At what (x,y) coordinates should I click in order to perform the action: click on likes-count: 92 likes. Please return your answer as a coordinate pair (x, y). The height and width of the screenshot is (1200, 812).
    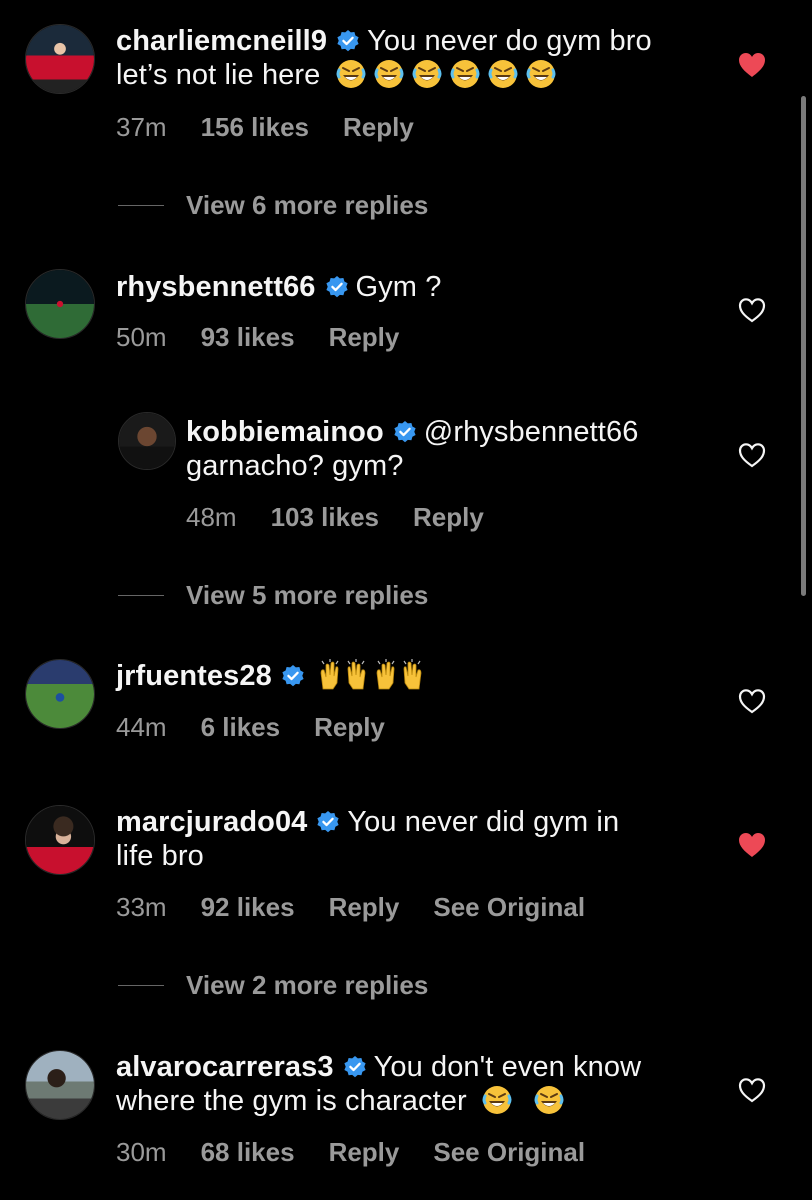
    Looking at the image, I should click on (248, 907).